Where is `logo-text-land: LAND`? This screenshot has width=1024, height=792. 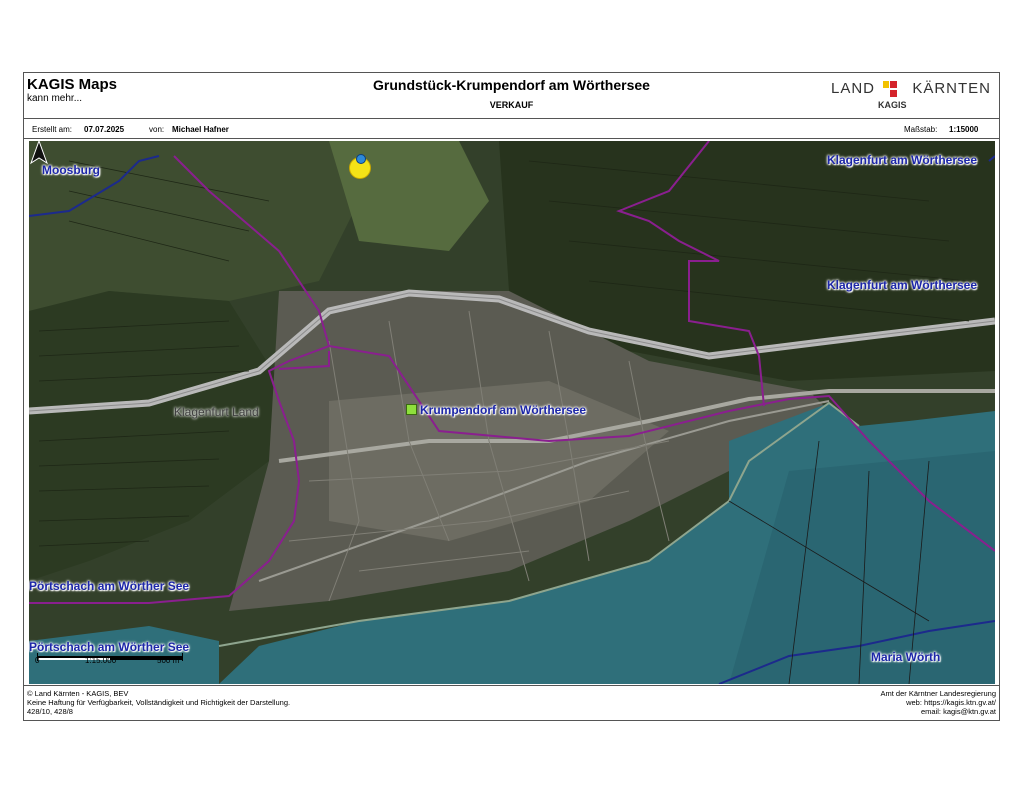 logo-text-land: LAND is located at coordinates (853, 88).